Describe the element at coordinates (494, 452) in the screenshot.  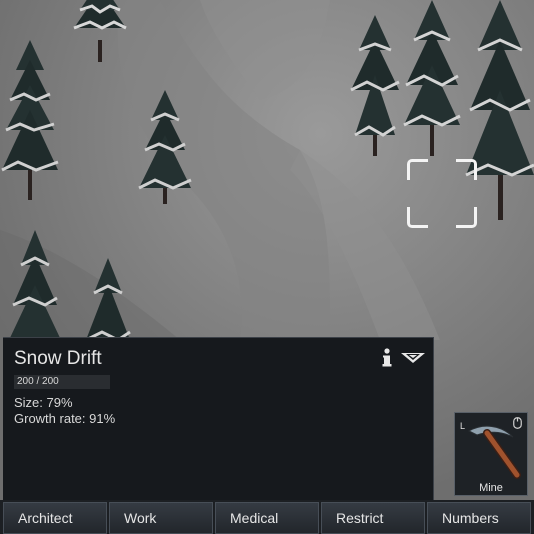
I see `pickaxe-icon` at that location.